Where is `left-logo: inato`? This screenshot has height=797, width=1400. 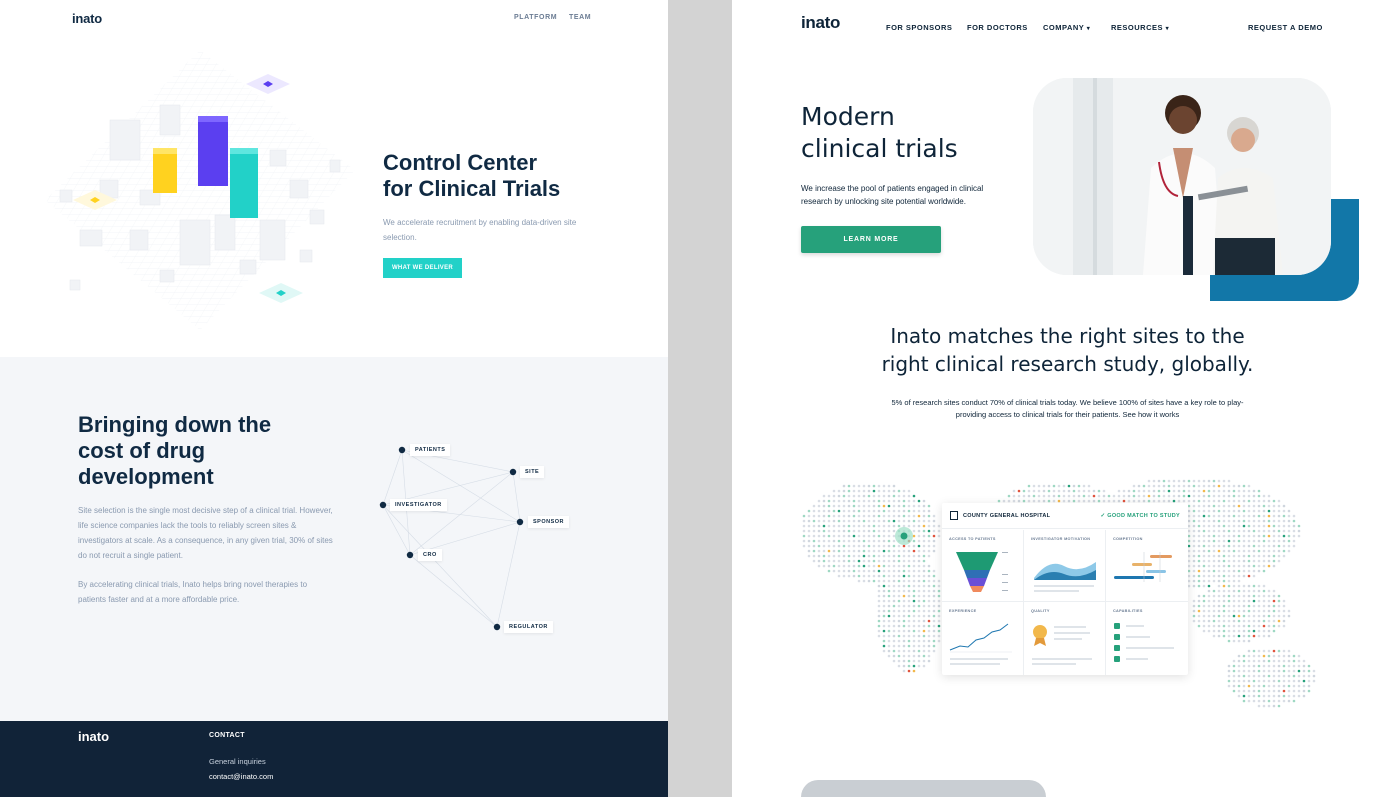
left-logo: inato is located at coordinates (87, 18).